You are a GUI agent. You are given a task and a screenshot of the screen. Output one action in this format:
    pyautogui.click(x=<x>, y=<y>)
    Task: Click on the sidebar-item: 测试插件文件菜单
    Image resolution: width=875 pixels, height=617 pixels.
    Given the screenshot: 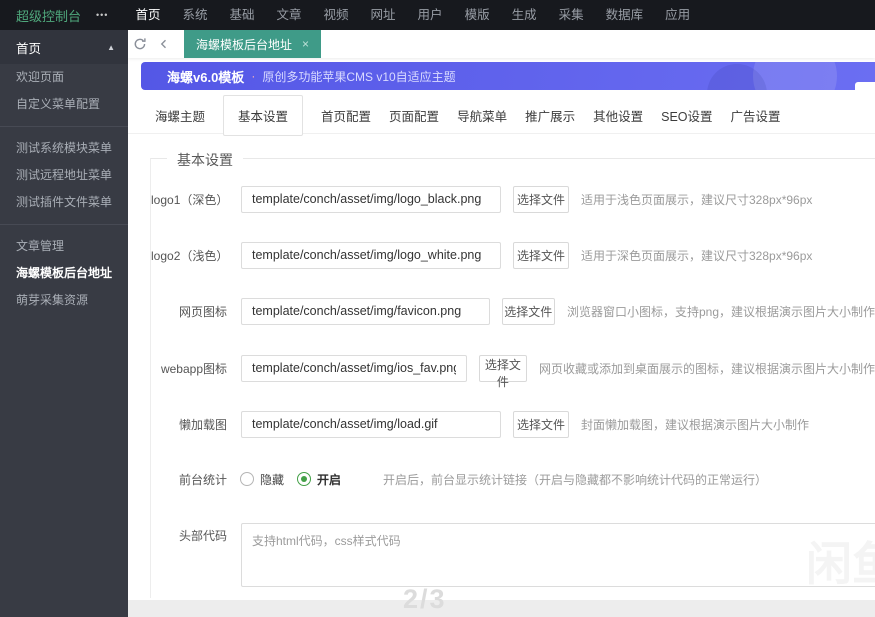 What is the action you would take?
    pyautogui.click(x=64, y=202)
    